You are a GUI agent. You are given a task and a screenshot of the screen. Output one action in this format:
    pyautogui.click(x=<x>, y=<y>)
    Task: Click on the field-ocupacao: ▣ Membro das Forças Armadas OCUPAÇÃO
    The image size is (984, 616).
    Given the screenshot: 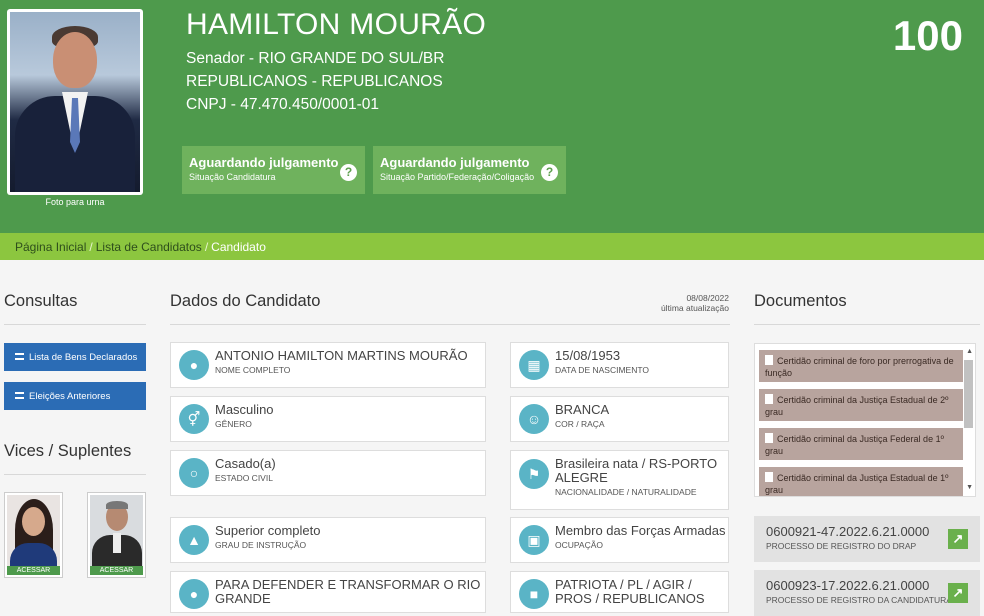 What is the action you would take?
    pyautogui.click(x=619, y=540)
    